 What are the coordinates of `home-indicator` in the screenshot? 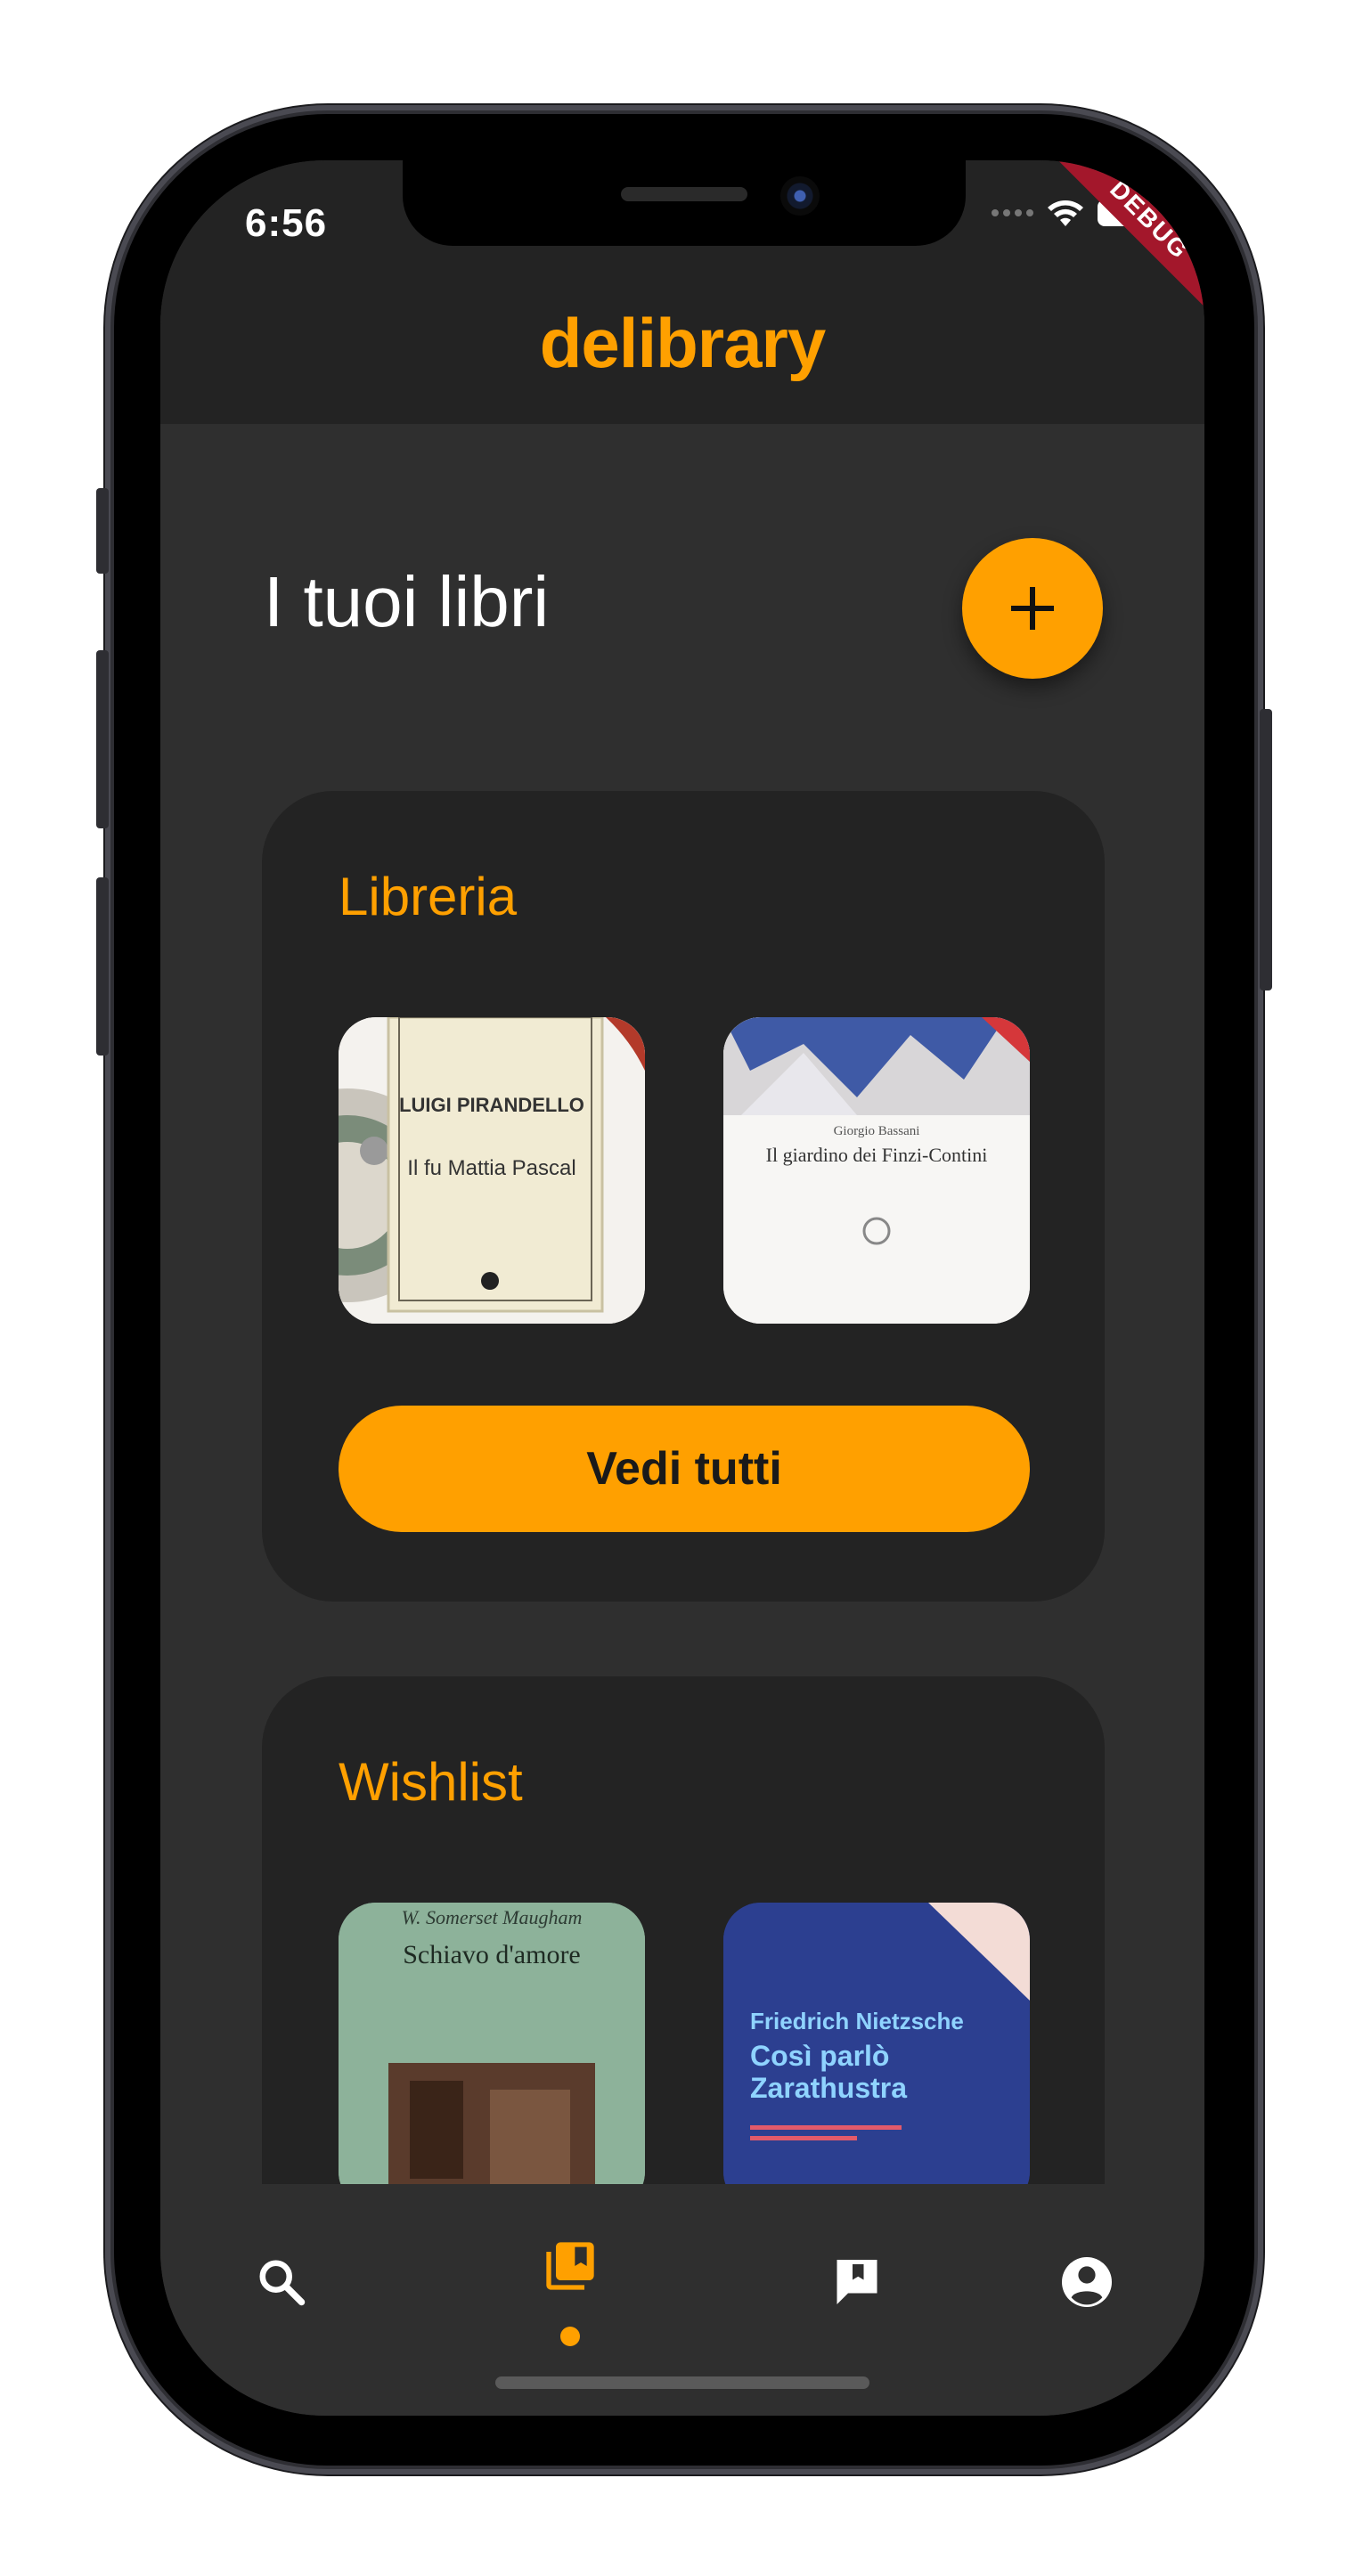 It's located at (682, 2383).